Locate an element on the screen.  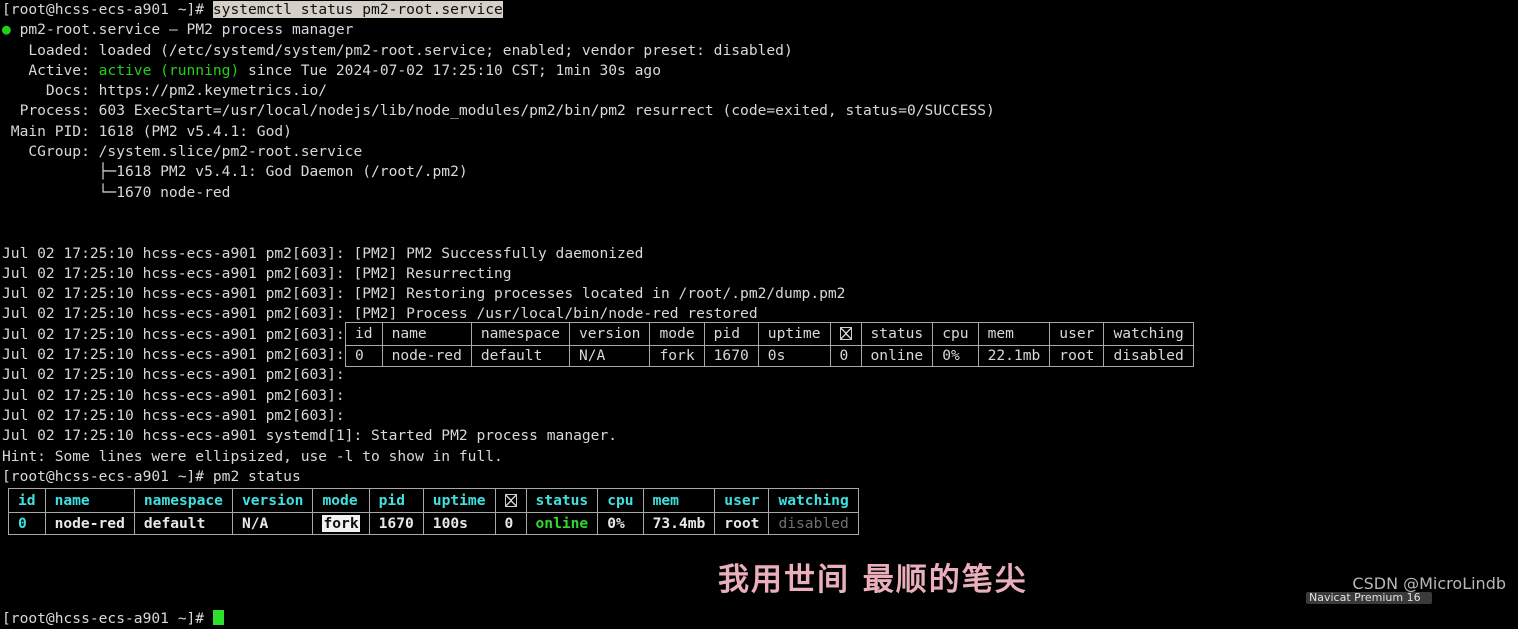
taskbar-item-navicat: Navicat Premium 16 is located at coordinates (1369, 598).